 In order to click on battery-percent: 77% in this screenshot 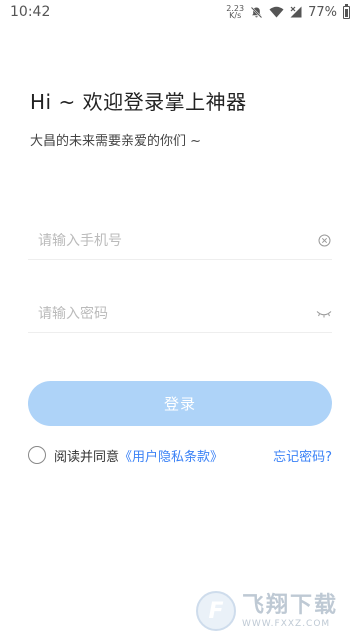, I will do `click(322, 12)`.